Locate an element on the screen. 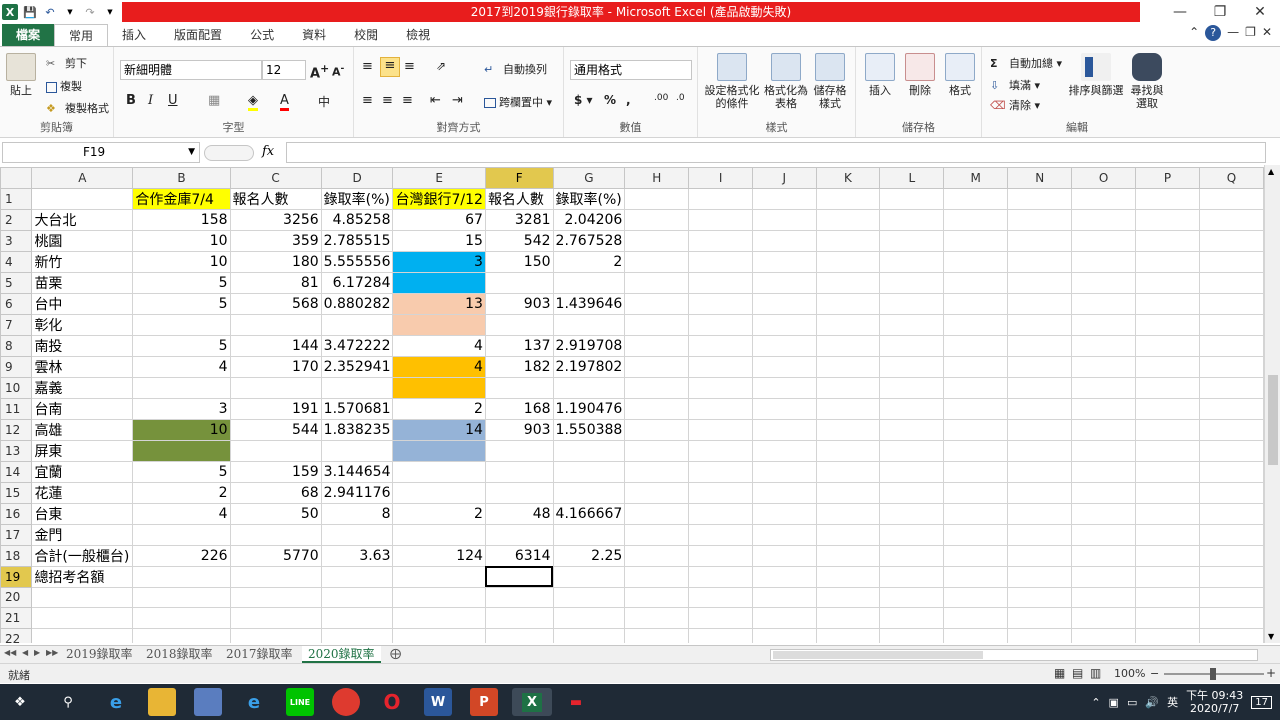 This screenshot has height=720, width=1280. cell-e17 is located at coordinates (439, 534).